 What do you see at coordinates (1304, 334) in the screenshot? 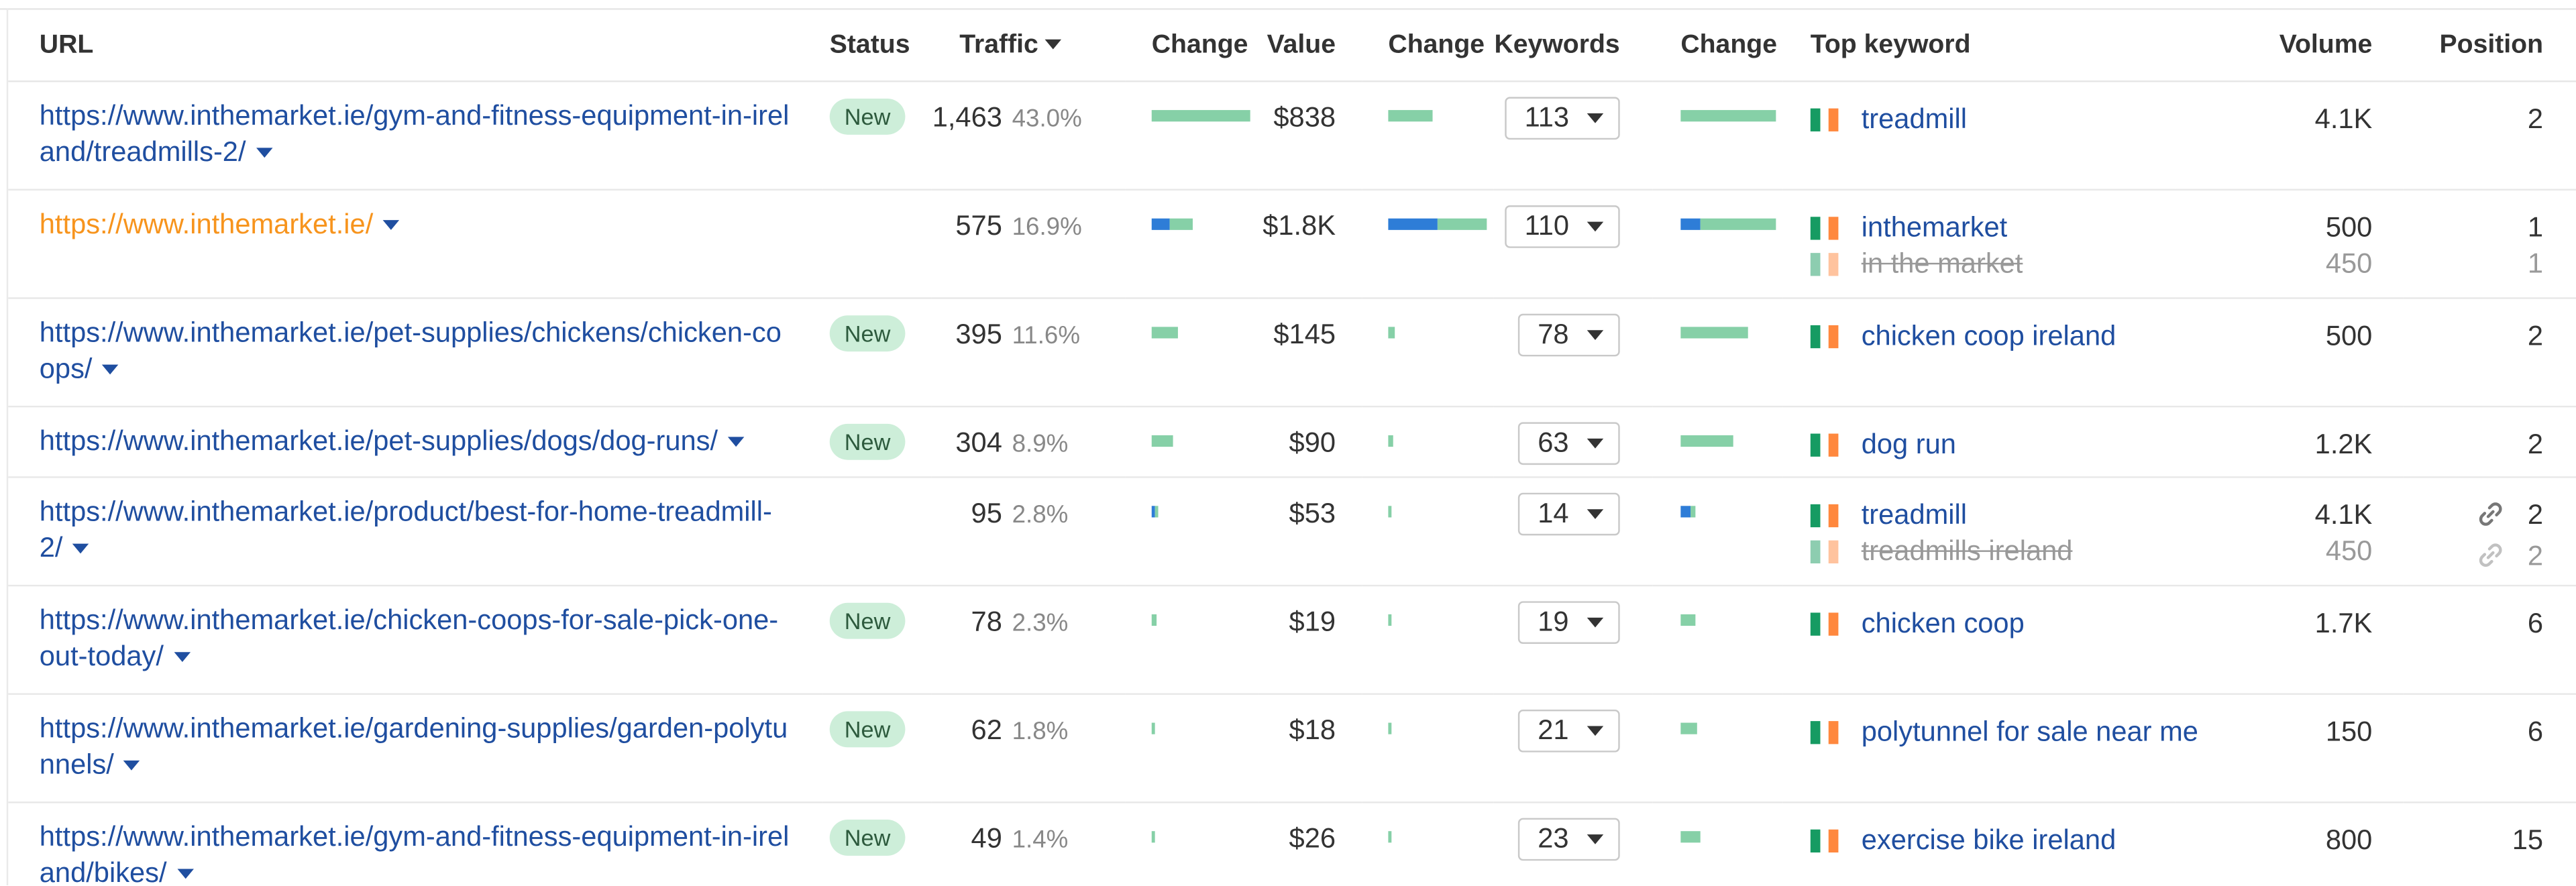
I see `traffic-value-usd: $145` at bounding box center [1304, 334].